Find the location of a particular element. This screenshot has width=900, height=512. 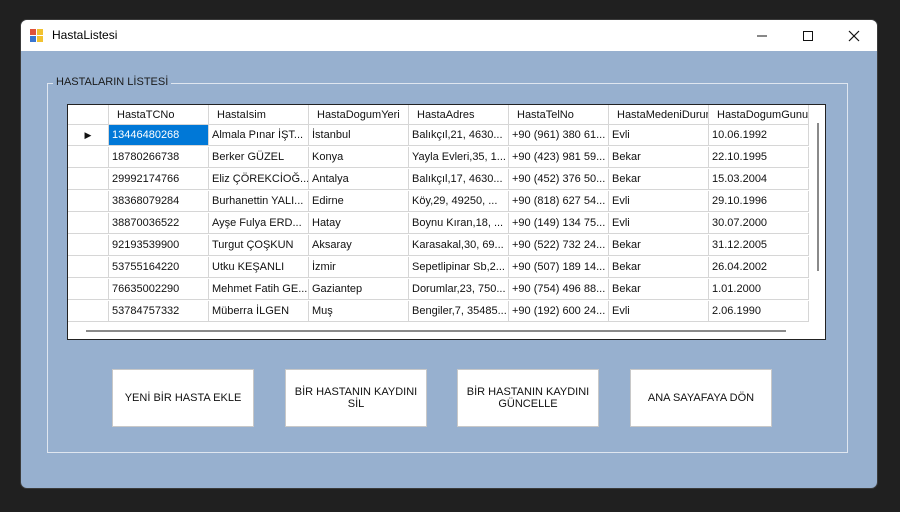

horizontal-scroll-thumb is located at coordinates (436, 331).